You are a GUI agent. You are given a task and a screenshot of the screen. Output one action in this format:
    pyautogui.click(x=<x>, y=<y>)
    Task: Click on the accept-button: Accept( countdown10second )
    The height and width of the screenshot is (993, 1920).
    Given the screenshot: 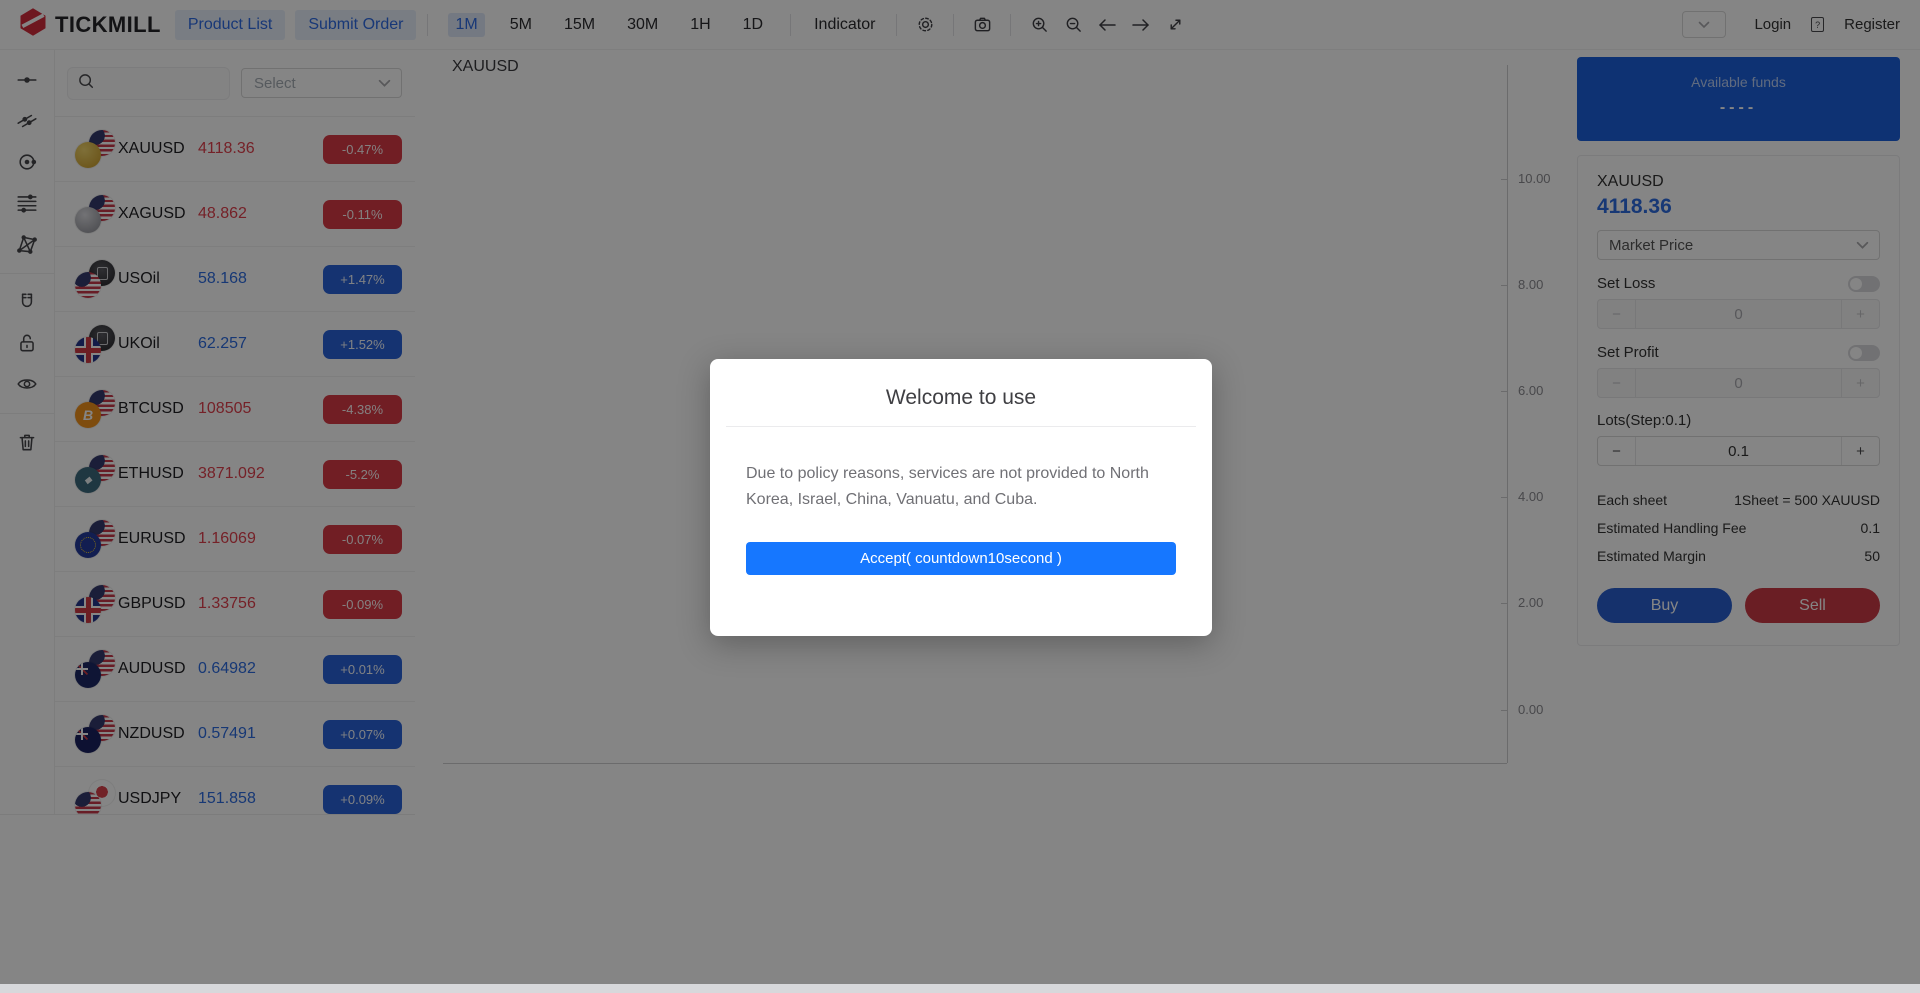 What is the action you would take?
    pyautogui.click(x=961, y=559)
    